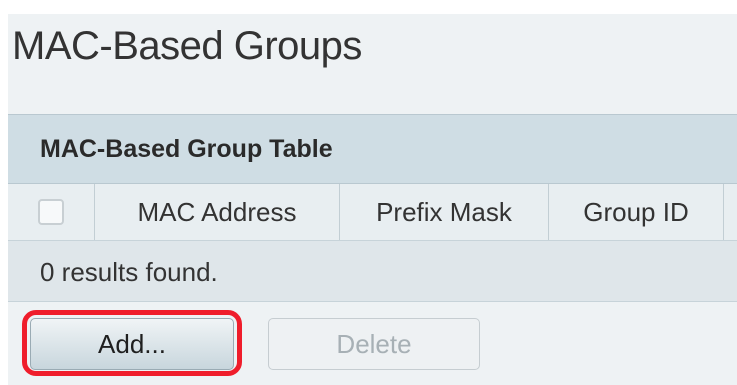 Image resolution: width=737 pixels, height=385 pixels. I want to click on prefix-mask-column-header: Prefix Mask, so click(444, 212).